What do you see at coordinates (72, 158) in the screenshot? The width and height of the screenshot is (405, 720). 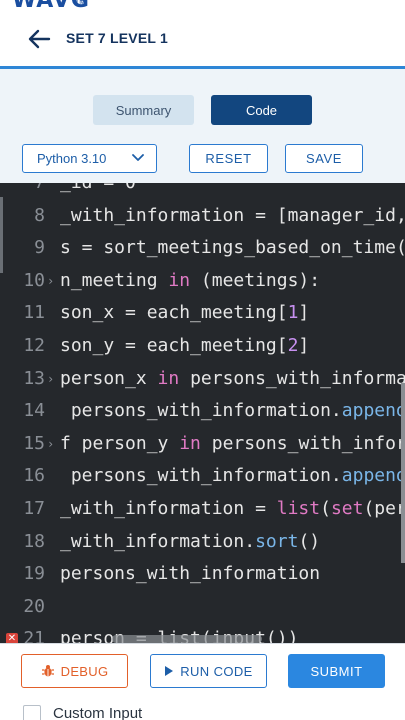 I see `language-select-value: Python 3.10` at bounding box center [72, 158].